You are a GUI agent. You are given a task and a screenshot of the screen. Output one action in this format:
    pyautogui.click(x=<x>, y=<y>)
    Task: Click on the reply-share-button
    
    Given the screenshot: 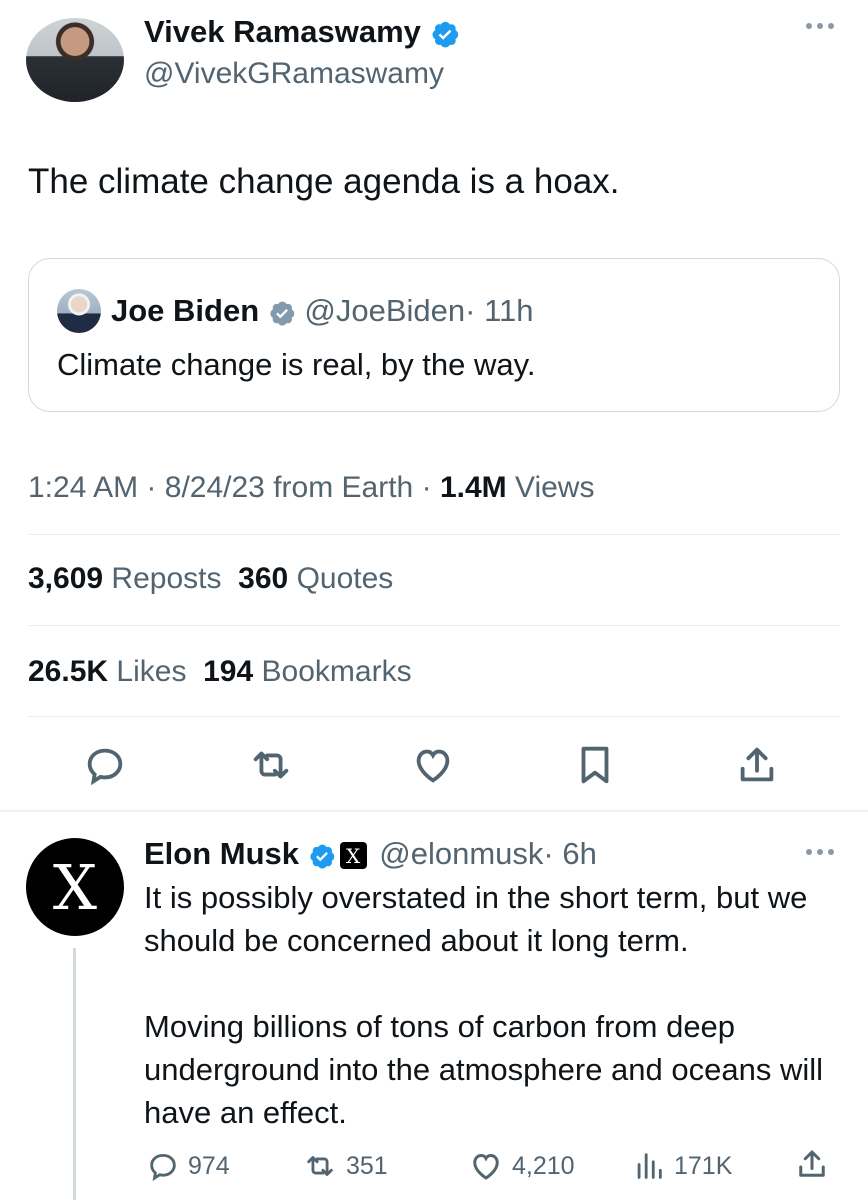 What is the action you would take?
    pyautogui.click(x=812, y=1164)
    